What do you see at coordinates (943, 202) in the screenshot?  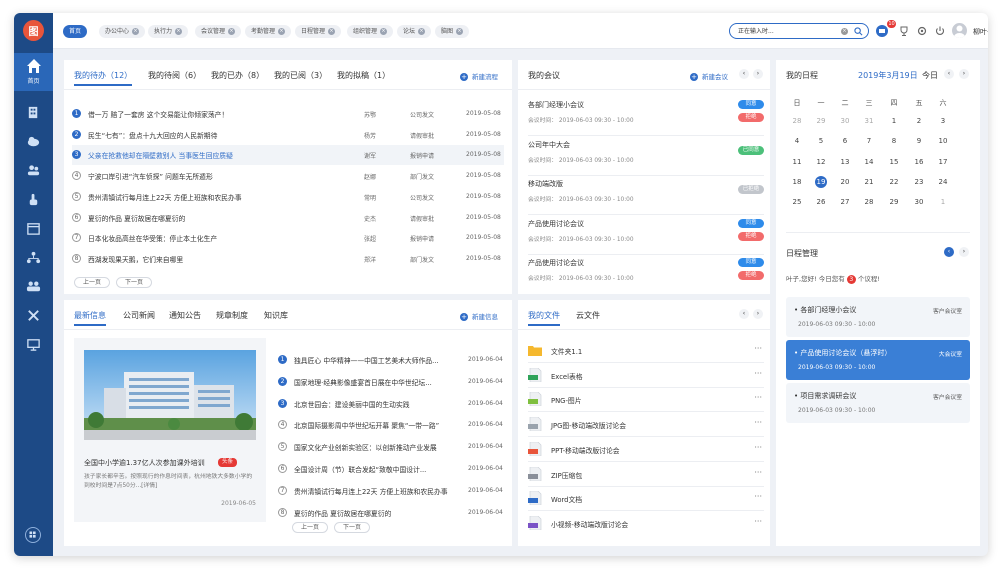 I see `calendar-day: 1` at bounding box center [943, 202].